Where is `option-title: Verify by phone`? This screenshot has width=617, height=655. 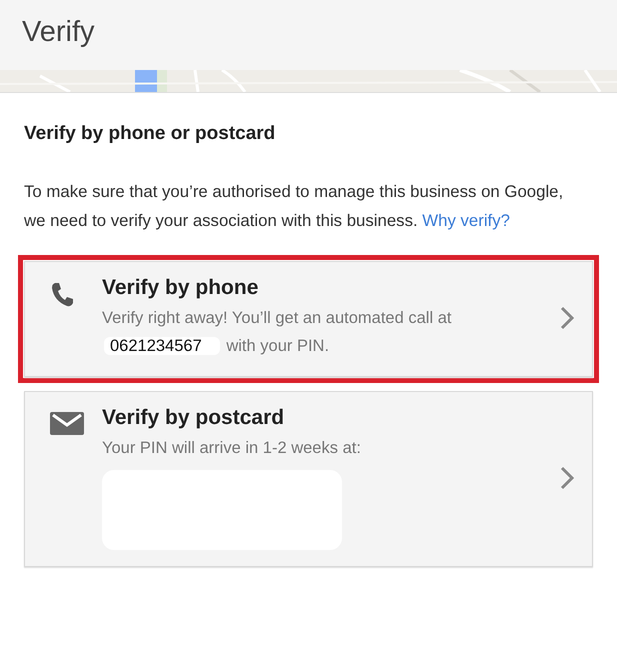 option-title: Verify by phone is located at coordinates (180, 288).